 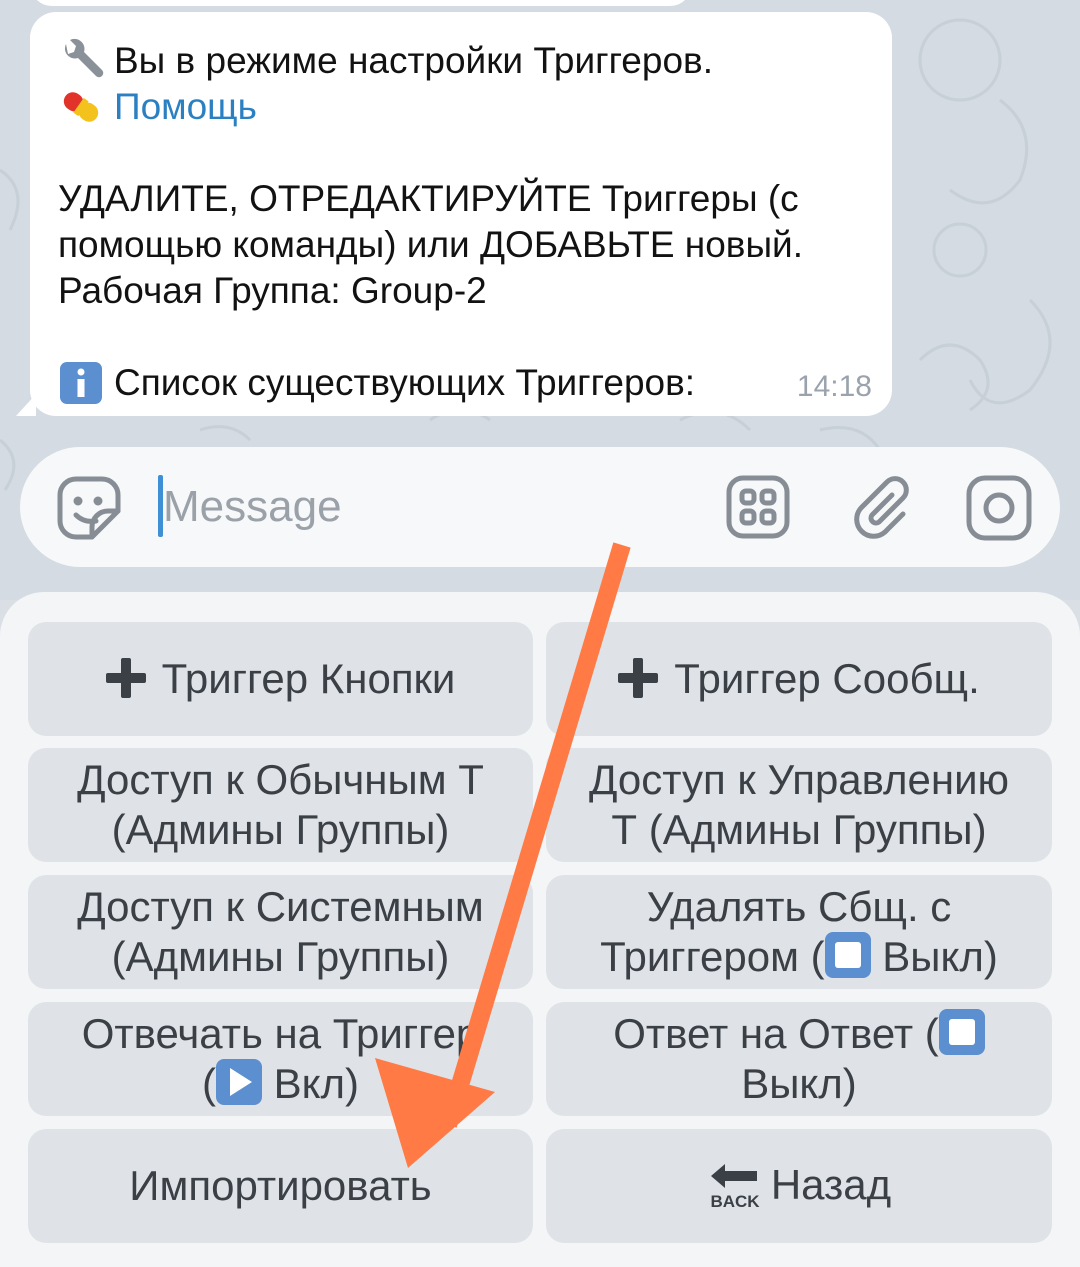 I want to click on regular-triggers-access-button: Доступ к Обычным Т (Админы Группы), so click(x=280, y=805).